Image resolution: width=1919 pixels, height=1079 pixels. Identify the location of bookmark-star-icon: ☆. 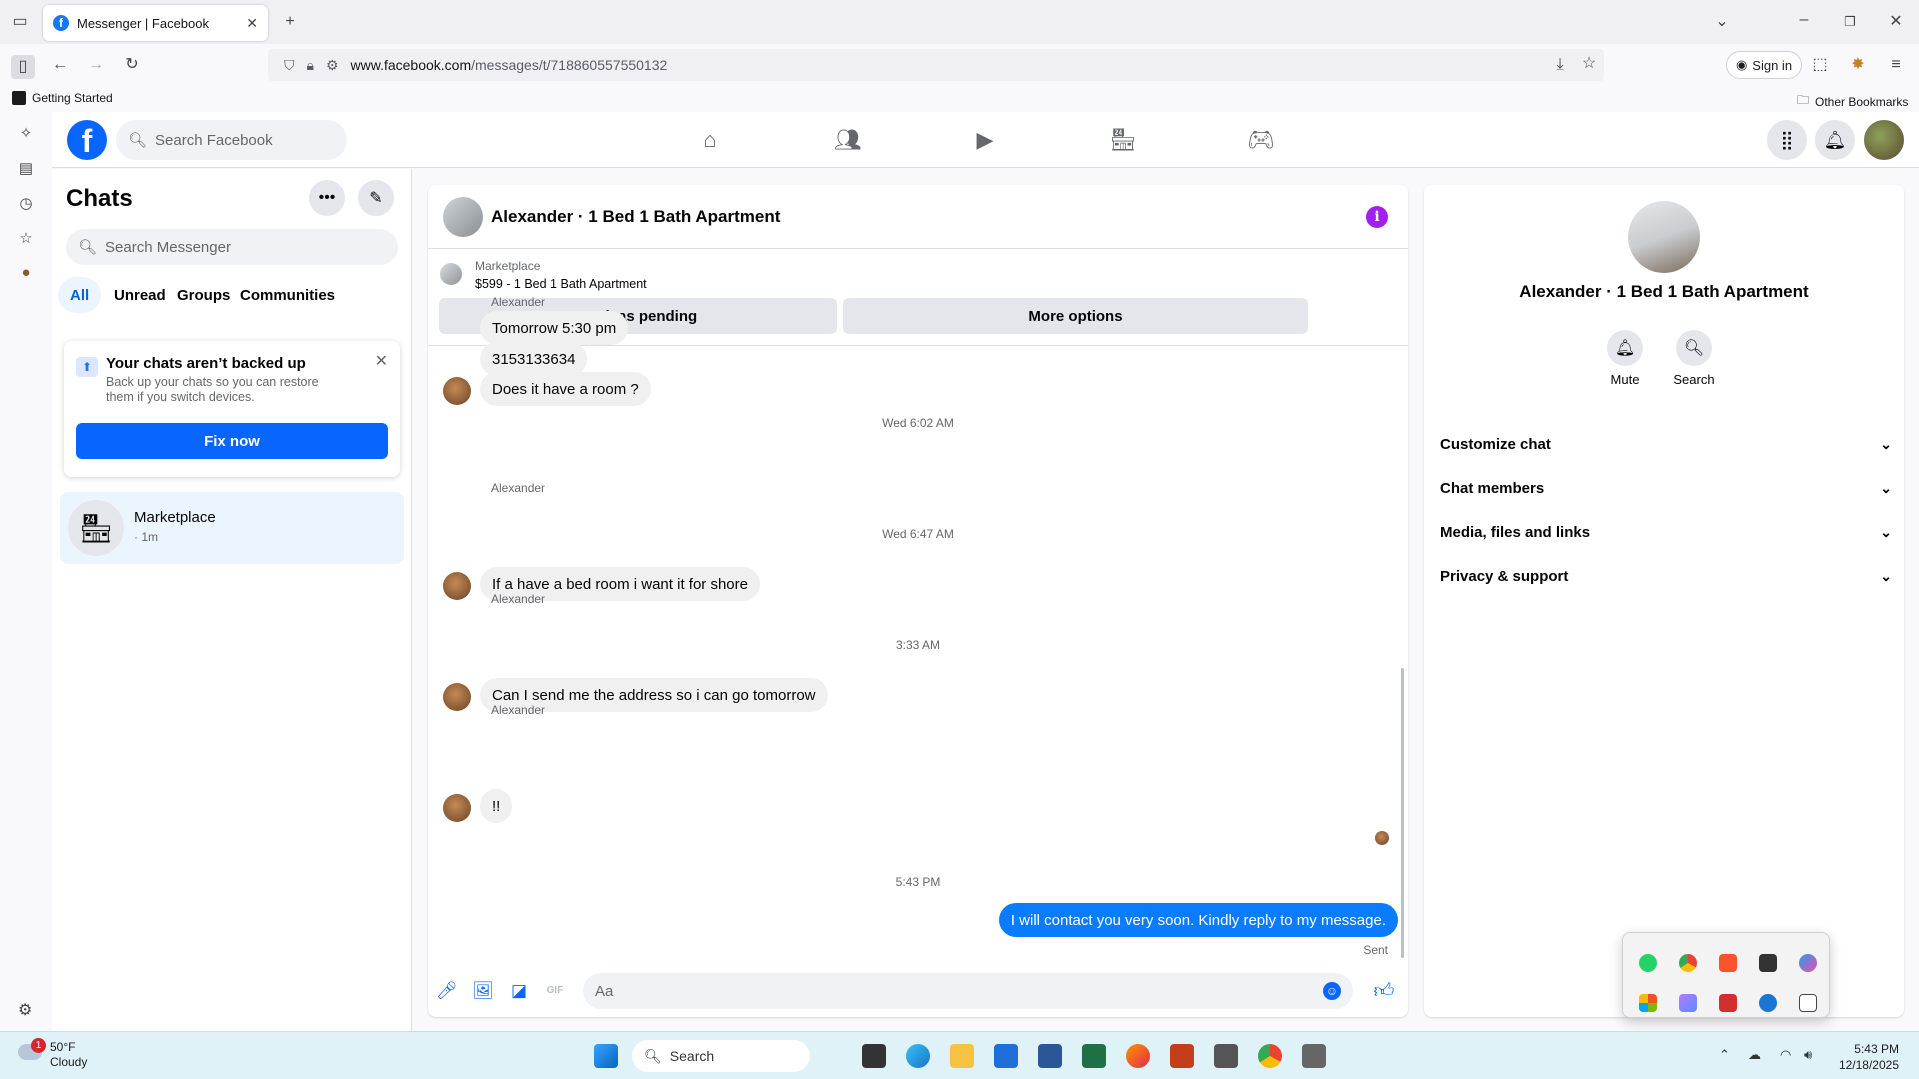
(1589, 64).